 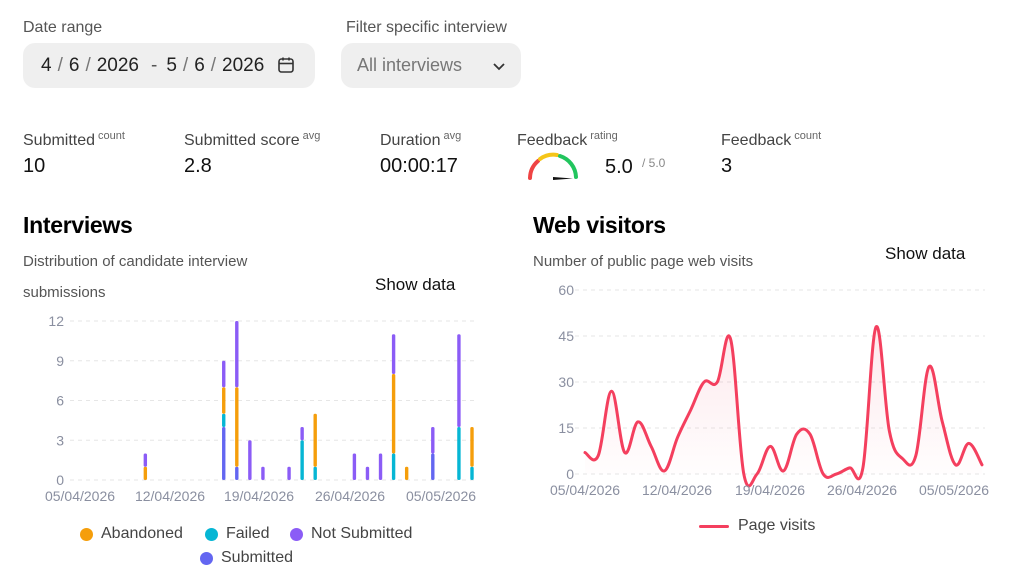 I want to click on y-tick-label: 30, so click(x=566, y=382).